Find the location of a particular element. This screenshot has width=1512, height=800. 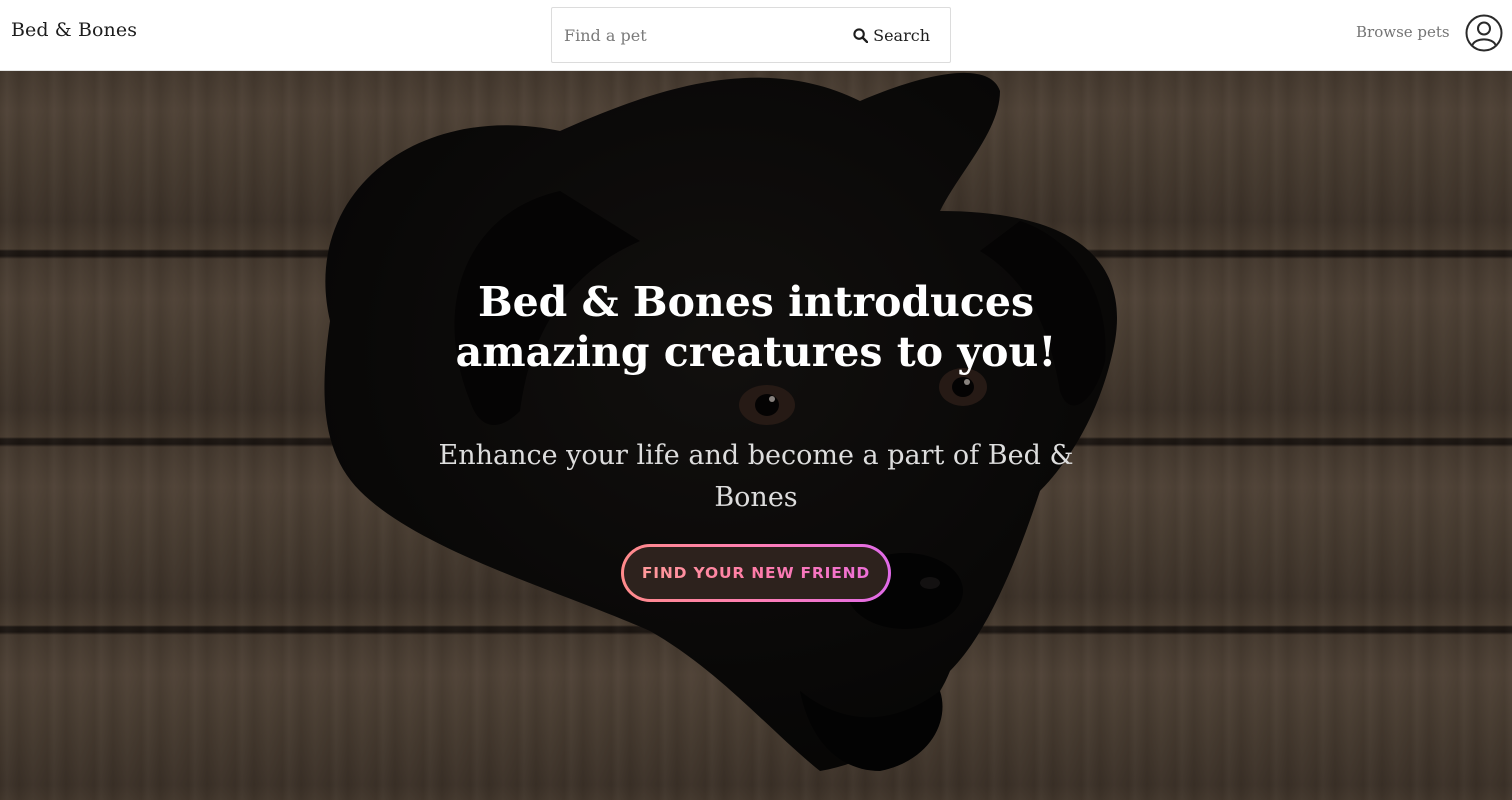

search-button-label: Search is located at coordinates (901, 35).